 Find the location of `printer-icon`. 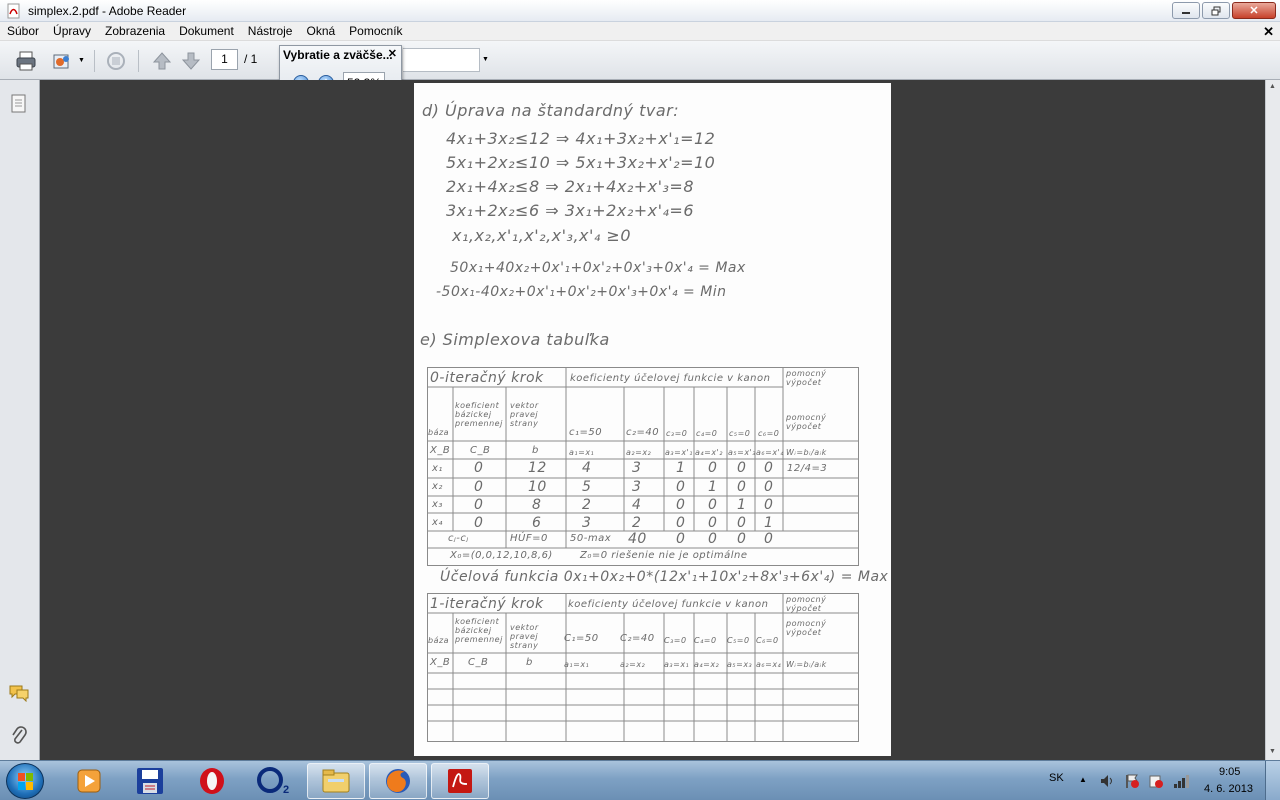

printer-icon is located at coordinates (26, 61).